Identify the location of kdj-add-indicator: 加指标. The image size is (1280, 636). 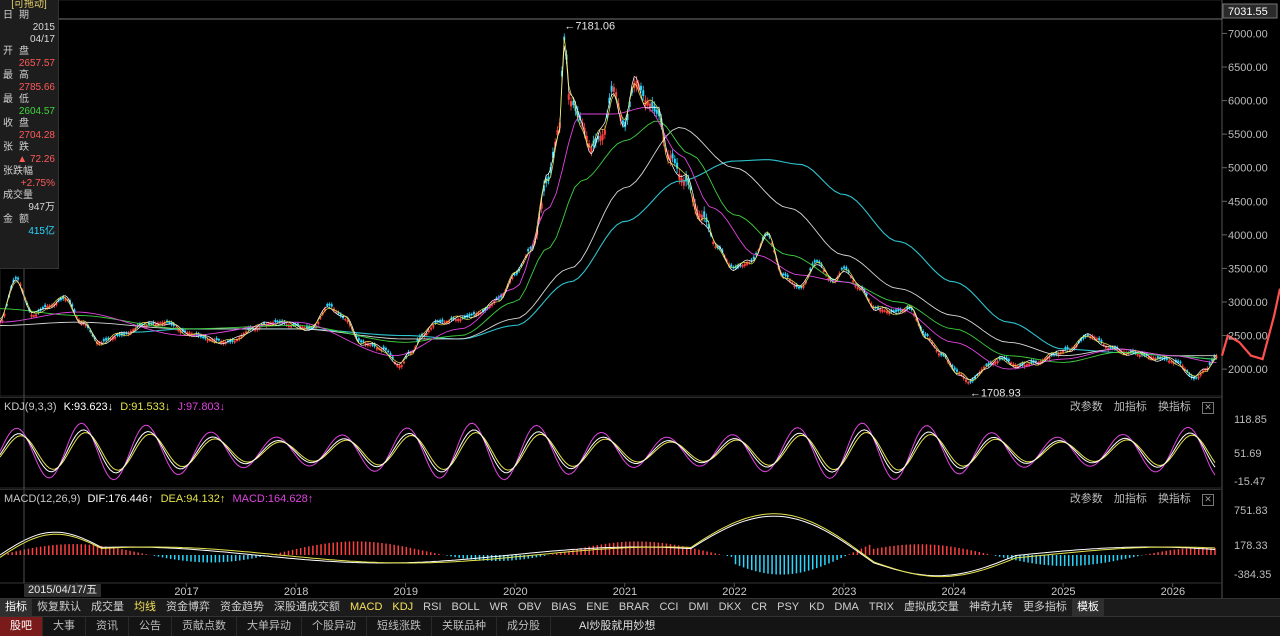
(1130, 407).